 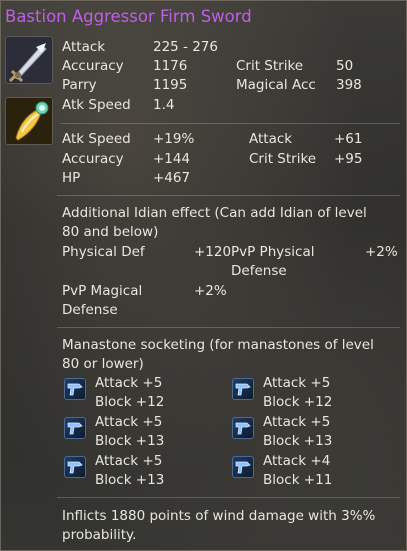 I want to click on stat-label-parry: Parry, so click(x=79, y=85).